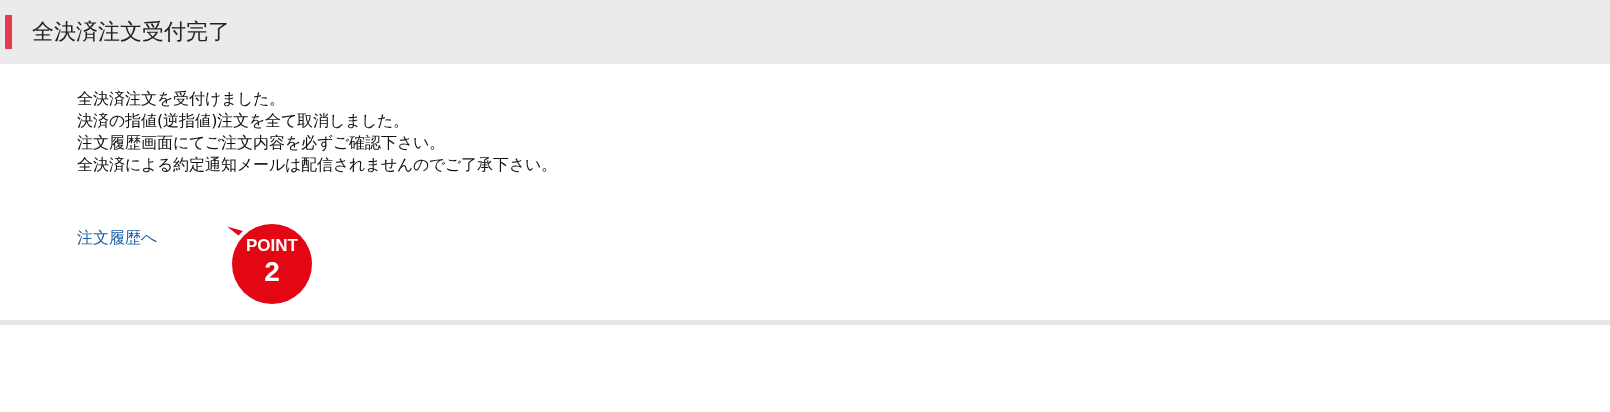 Image resolution: width=1610 pixels, height=412 pixels. I want to click on accent-bar, so click(8, 32).